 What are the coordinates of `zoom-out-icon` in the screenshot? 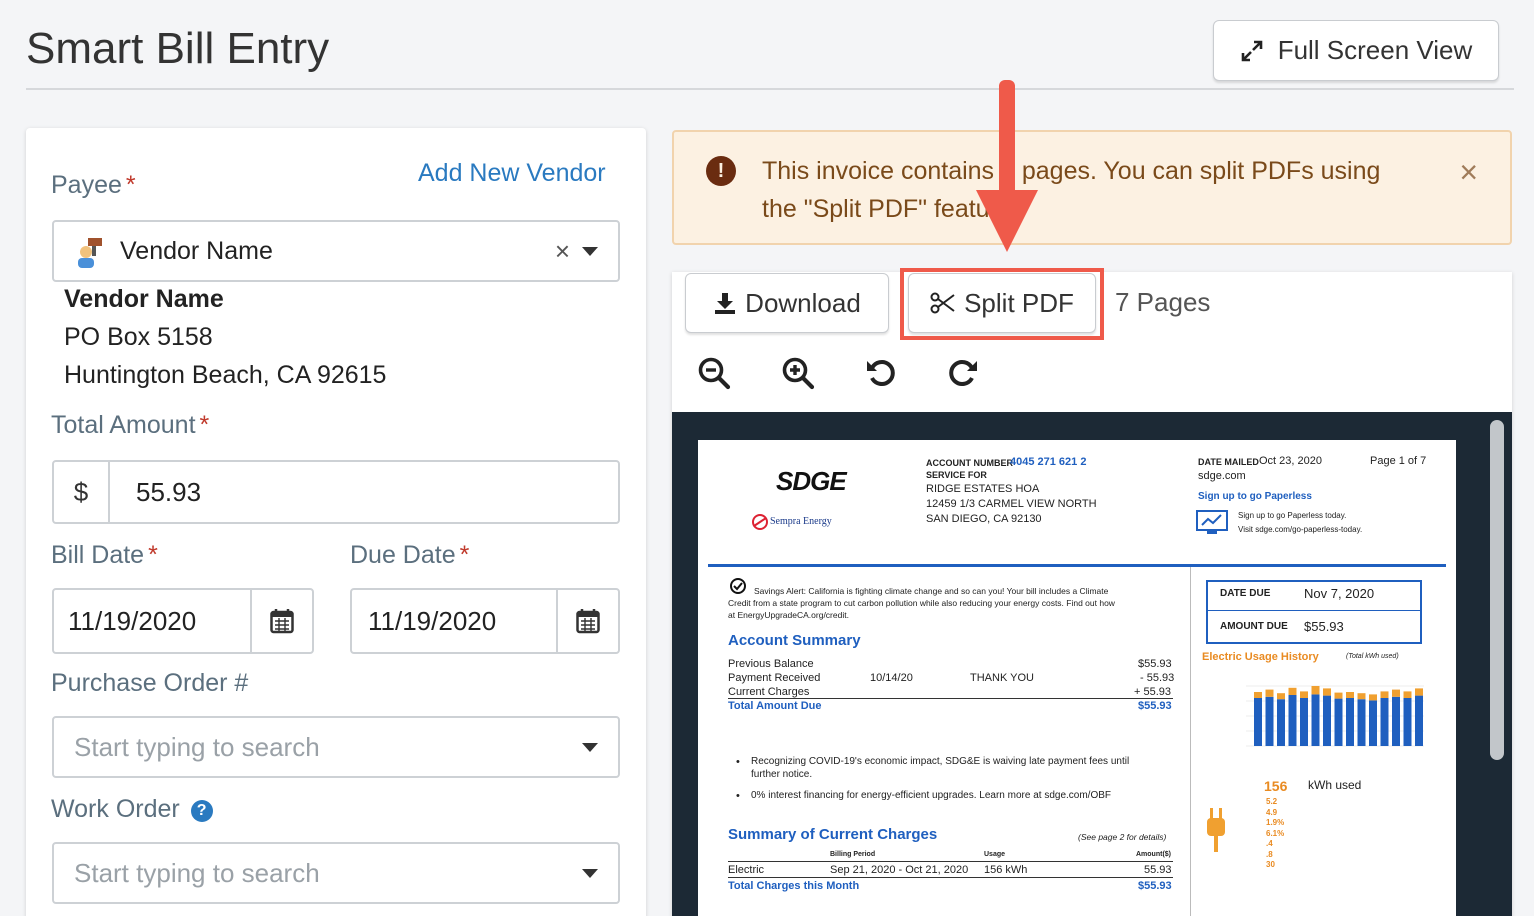 It's located at (714, 373).